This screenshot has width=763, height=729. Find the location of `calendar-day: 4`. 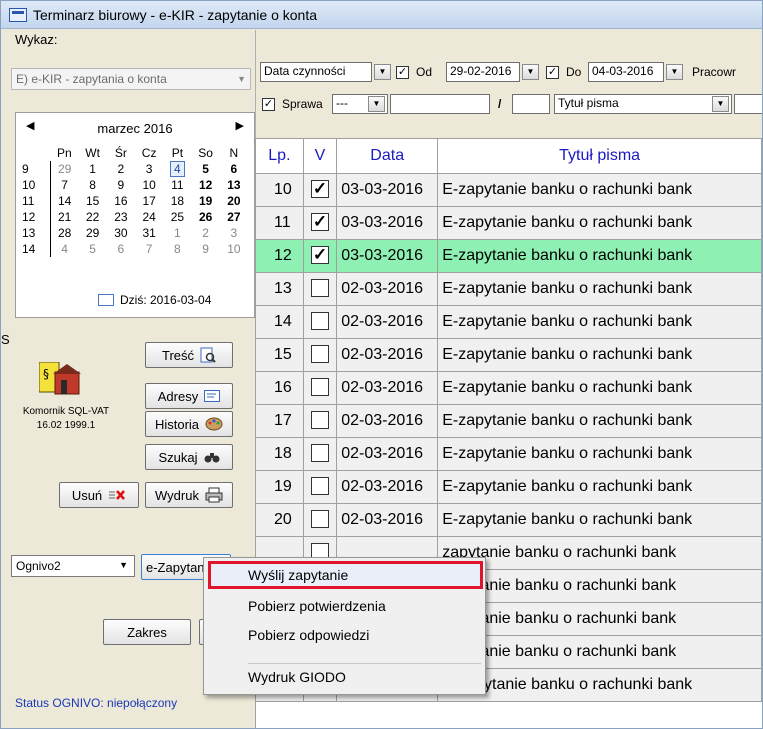

calendar-day: 4 is located at coordinates (64, 249).